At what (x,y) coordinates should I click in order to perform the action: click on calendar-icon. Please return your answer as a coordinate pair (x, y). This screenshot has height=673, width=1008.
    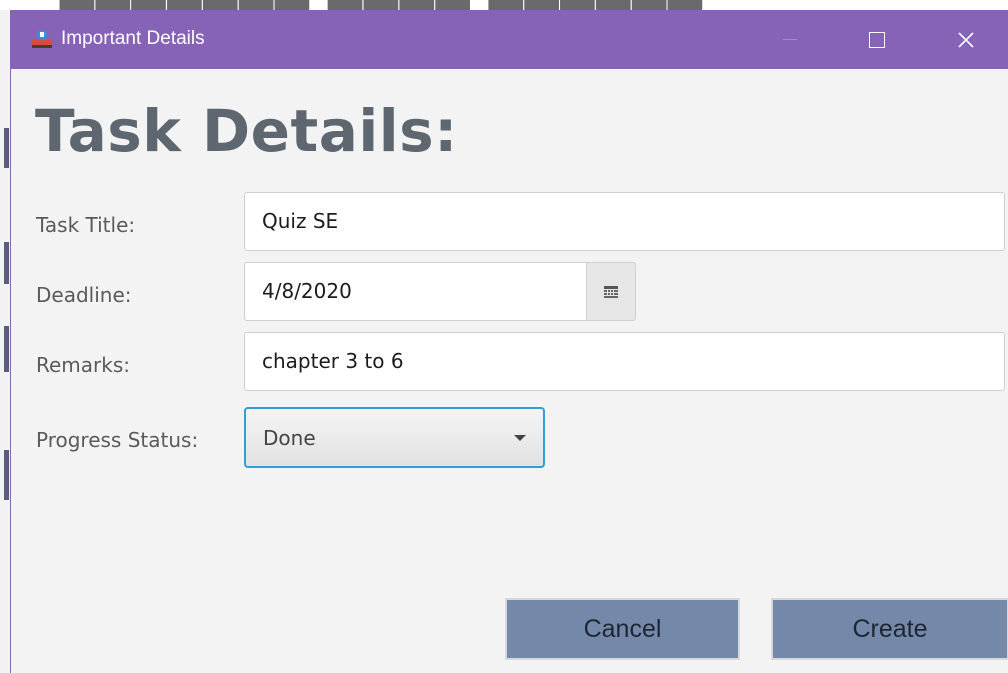
    Looking at the image, I should click on (611, 291).